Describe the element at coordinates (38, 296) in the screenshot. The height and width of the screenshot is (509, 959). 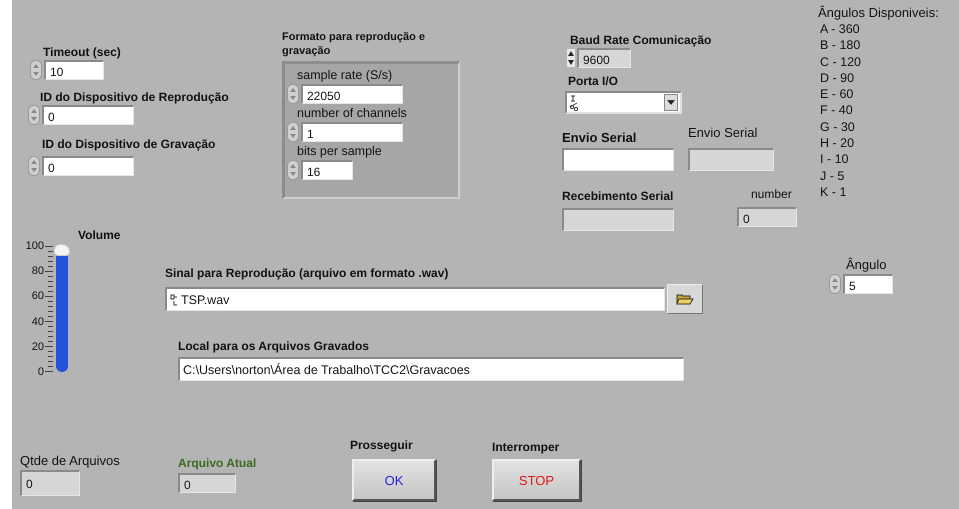
I see `scale-label: 60` at that location.